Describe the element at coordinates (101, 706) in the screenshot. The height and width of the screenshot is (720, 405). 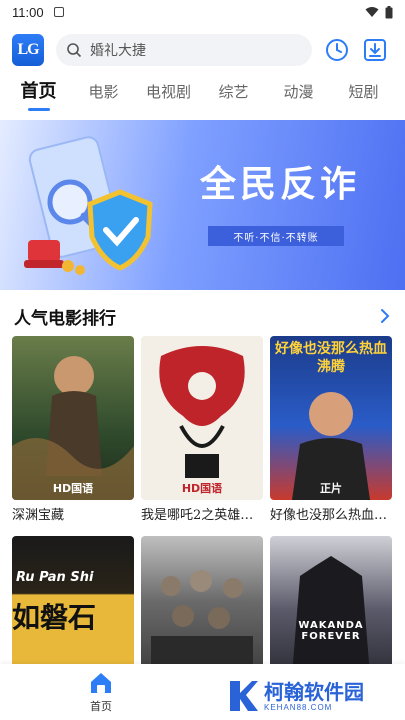
I see `nav-home-label: 首页` at that location.